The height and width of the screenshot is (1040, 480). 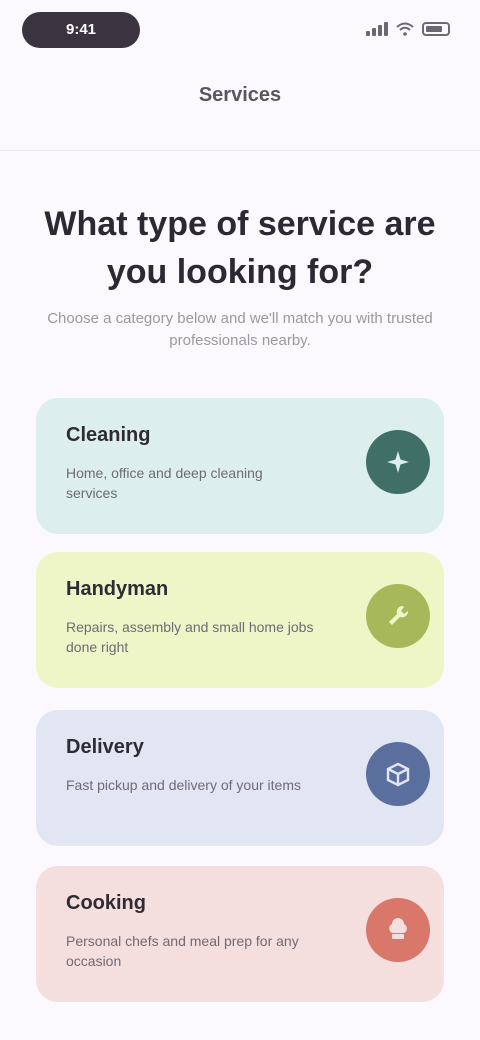 I want to click on wifi-icon, so click(x=405, y=29).